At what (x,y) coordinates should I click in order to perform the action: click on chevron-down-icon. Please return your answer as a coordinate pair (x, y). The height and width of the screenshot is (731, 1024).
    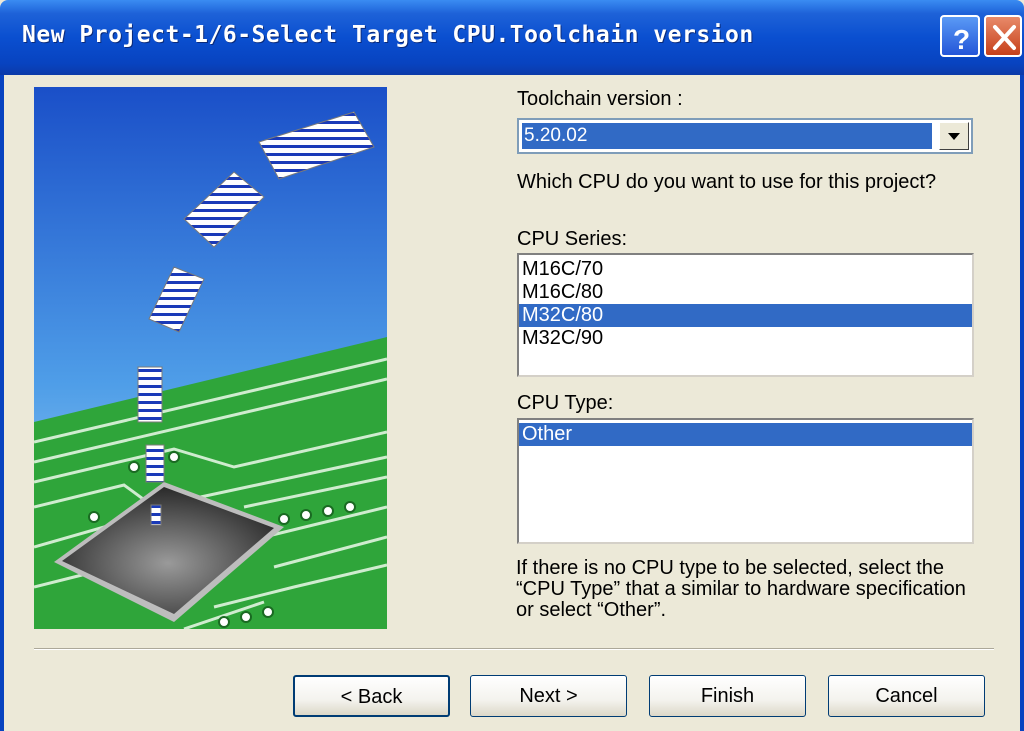
    Looking at the image, I should click on (954, 136).